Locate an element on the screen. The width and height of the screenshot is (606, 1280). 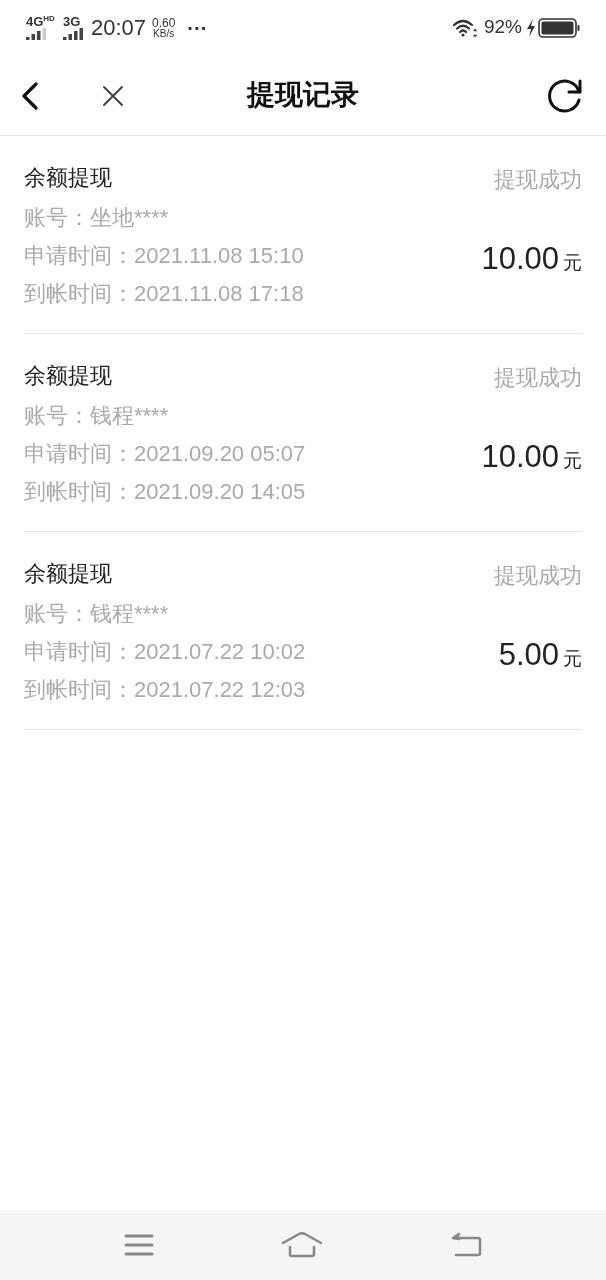
menu-icon is located at coordinates (138, 1245).